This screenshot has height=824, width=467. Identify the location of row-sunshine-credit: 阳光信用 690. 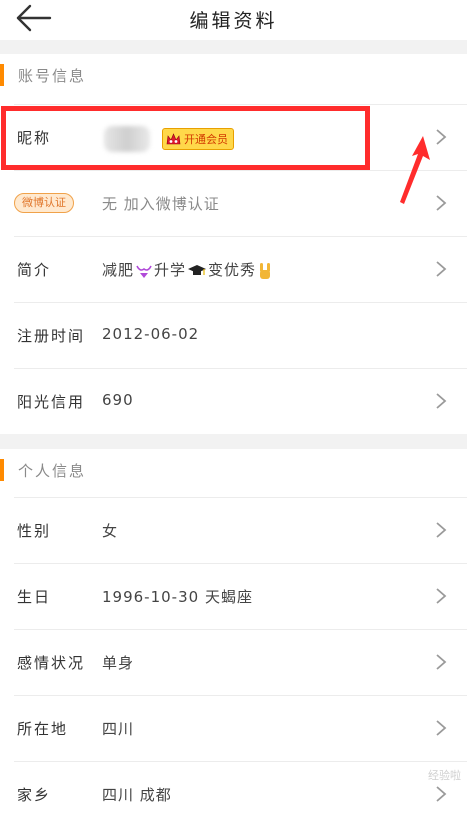
(233, 401).